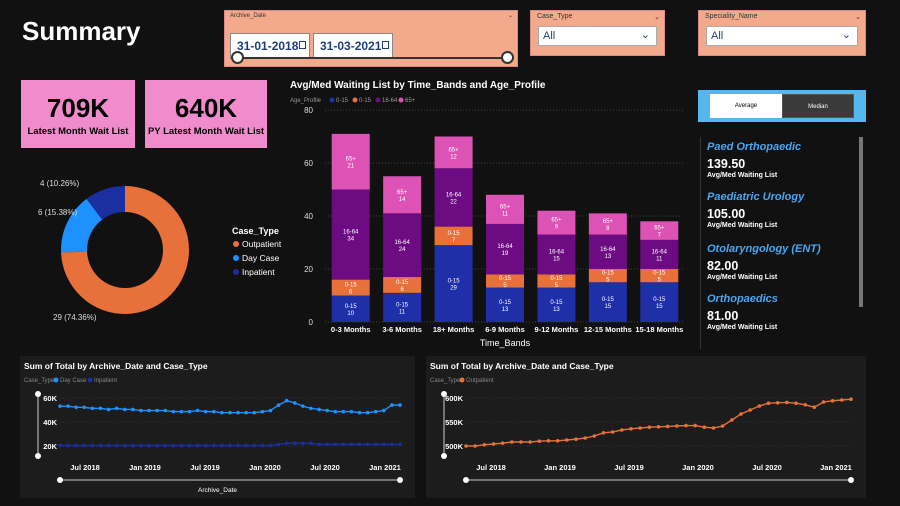  What do you see at coordinates (480, 381) in the screenshot?
I see `line-legend-entry: Outpatient` at bounding box center [480, 381].